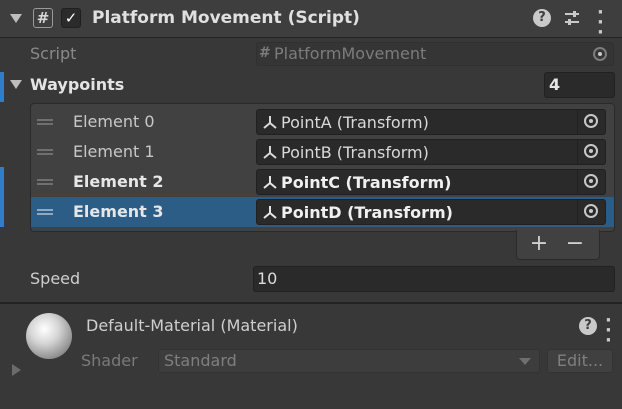 The image size is (622, 409). Describe the element at coordinates (355, 152) in the screenshot. I see `transform-value: PointB (Transform)` at that location.